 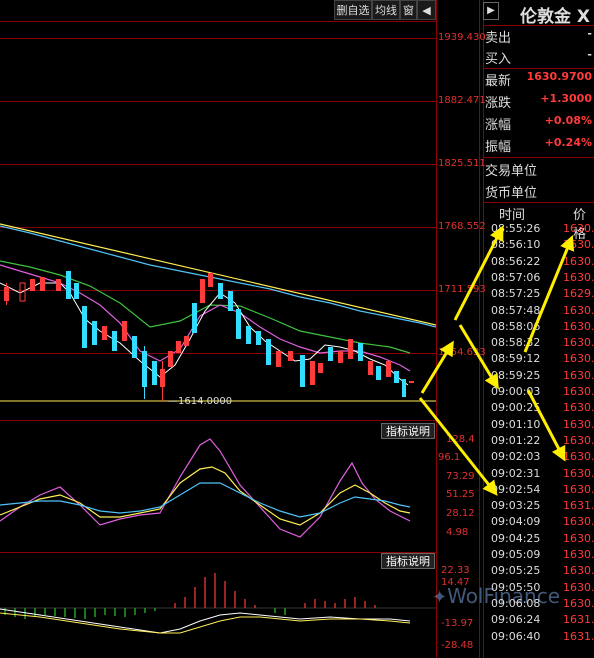 I want to click on tick-row: 09:03:25 1631.0, so click(x=539, y=507).